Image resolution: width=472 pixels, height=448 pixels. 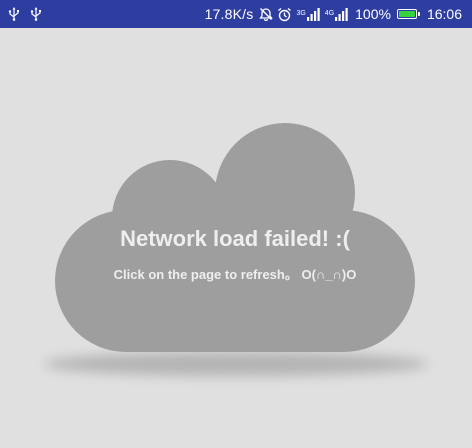 I want to click on signal-label: 4G, so click(x=329, y=13).